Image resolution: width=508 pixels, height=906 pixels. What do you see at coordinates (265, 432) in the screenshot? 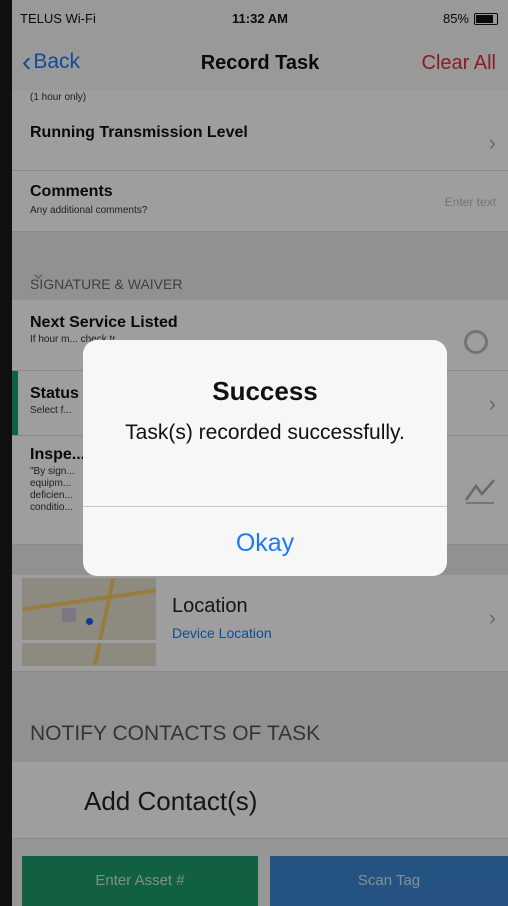
I see `alert-message: Task(s) recorded successfully.` at bounding box center [265, 432].